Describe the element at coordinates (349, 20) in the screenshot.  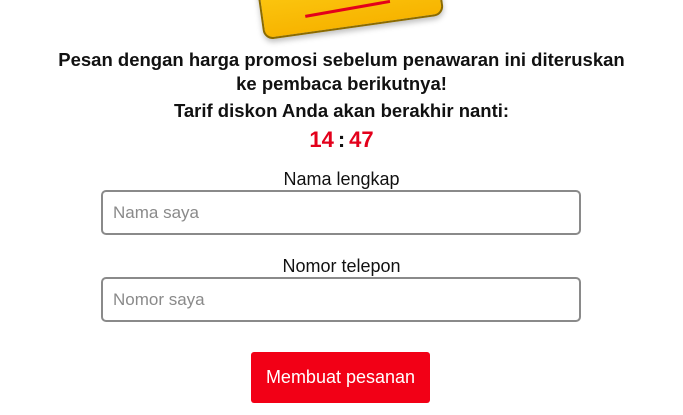
I see `promo-badge-image` at that location.